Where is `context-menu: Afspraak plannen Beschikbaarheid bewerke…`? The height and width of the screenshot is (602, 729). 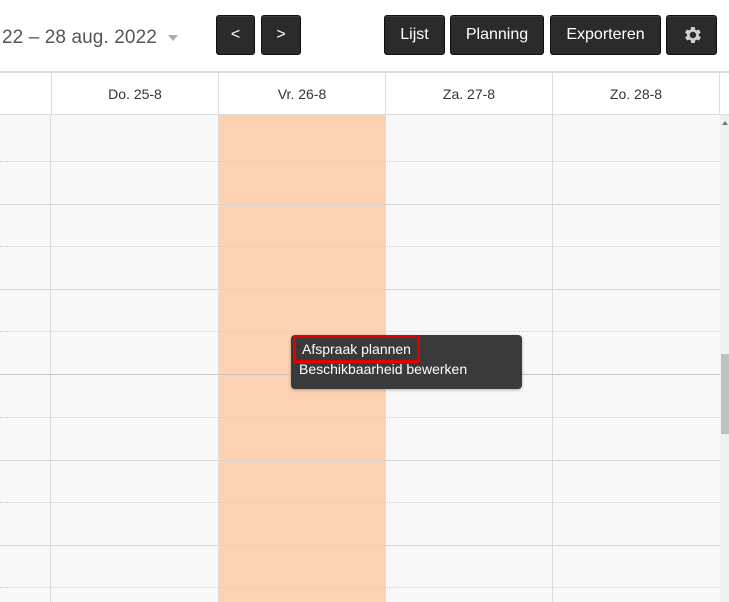 context-menu: Afspraak plannen Beschikbaarheid bewerke… is located at coordinates (406, 362).